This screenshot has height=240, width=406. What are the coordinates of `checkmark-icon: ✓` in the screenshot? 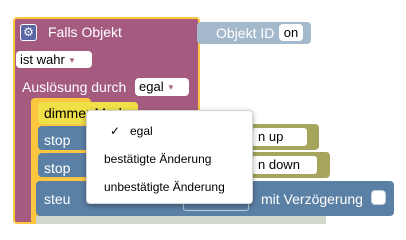 It's located at (115, 131).